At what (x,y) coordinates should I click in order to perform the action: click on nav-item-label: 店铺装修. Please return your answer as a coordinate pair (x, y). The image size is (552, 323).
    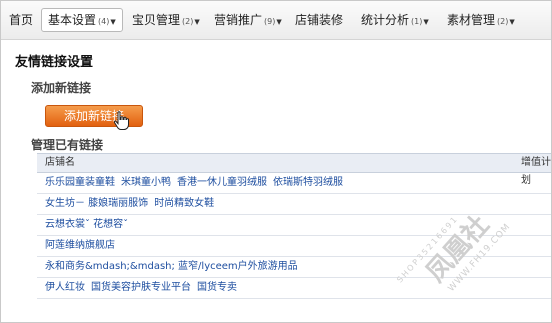
    Looking at the image, I should click on (319, 20).